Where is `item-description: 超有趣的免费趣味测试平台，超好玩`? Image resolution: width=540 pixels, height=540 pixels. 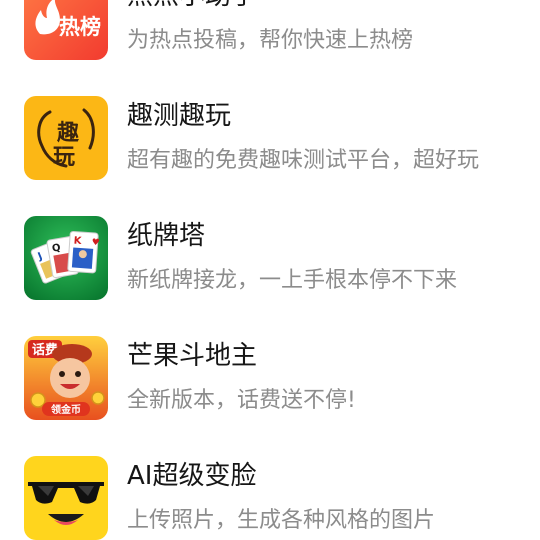 item-description: 超有趣的免费趣味测试平台，超好玩 is located at coordinates (303, 160).